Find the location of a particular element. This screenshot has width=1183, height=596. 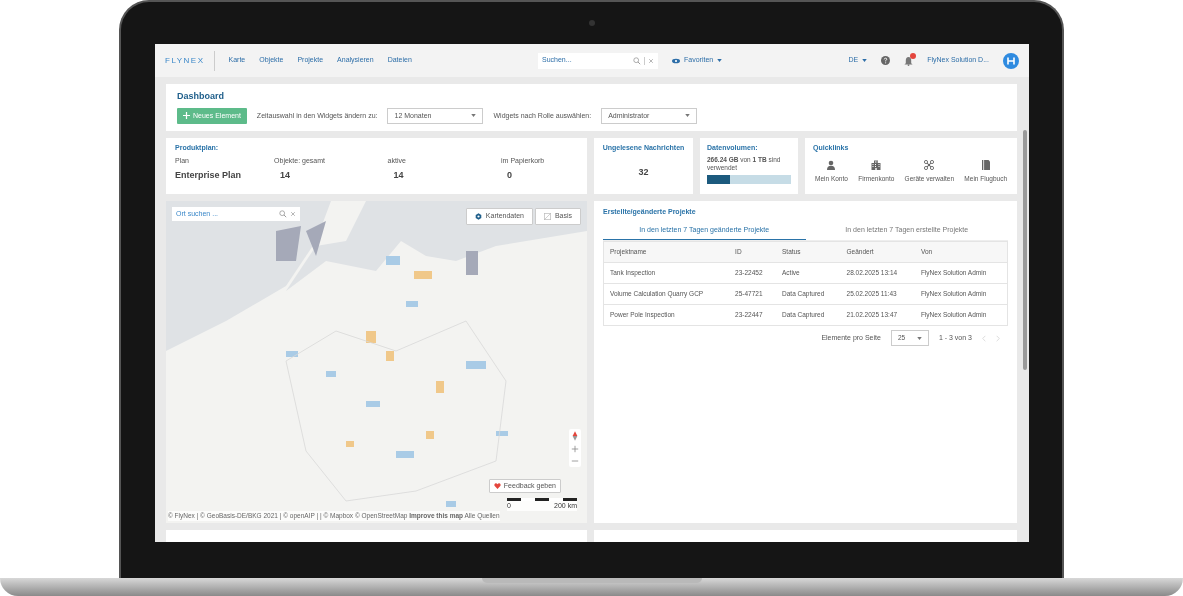

help-icon is located at coordinates (886, 60).